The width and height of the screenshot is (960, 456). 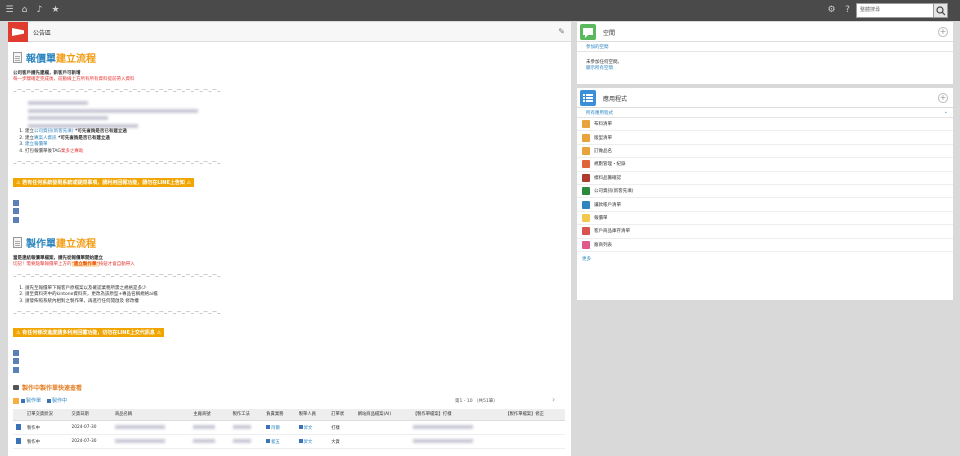 I want to click on app-item-label: 訂做品名, so click(x=603, y=151).